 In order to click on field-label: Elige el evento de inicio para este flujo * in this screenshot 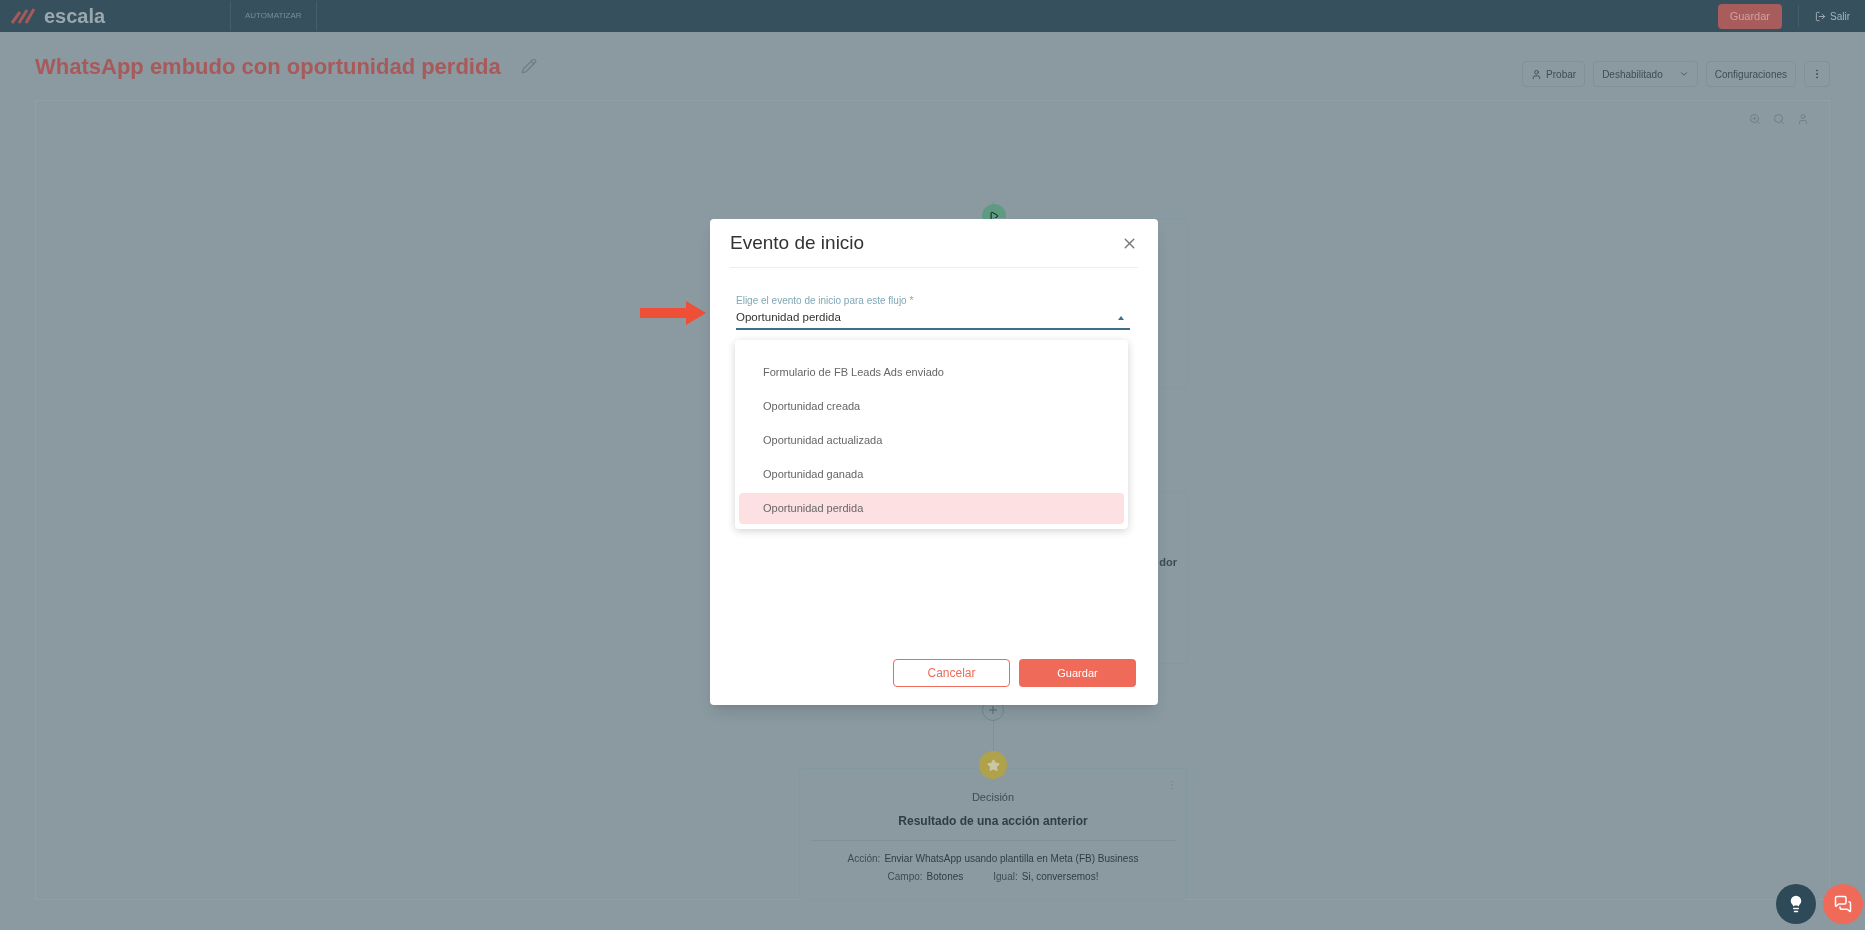, I will do `click(825, 301)`.